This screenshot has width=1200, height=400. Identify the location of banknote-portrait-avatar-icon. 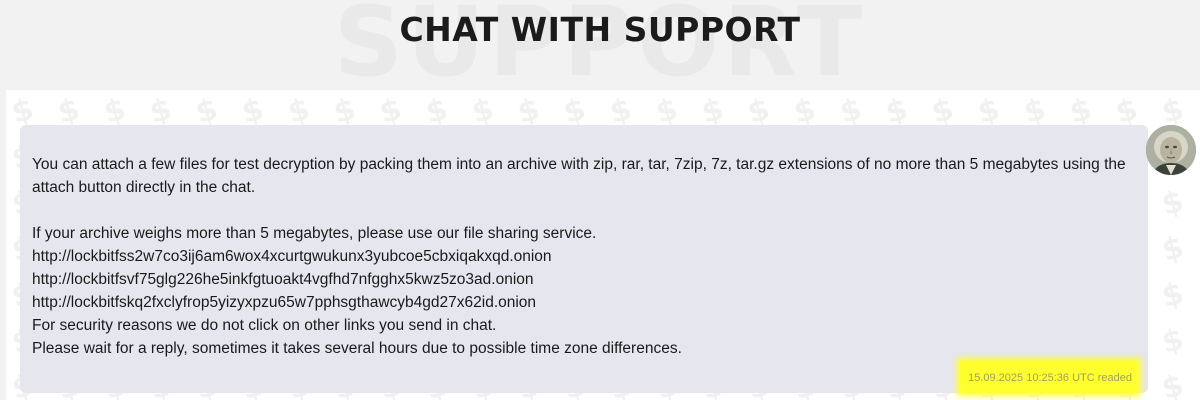
(1171, 150).